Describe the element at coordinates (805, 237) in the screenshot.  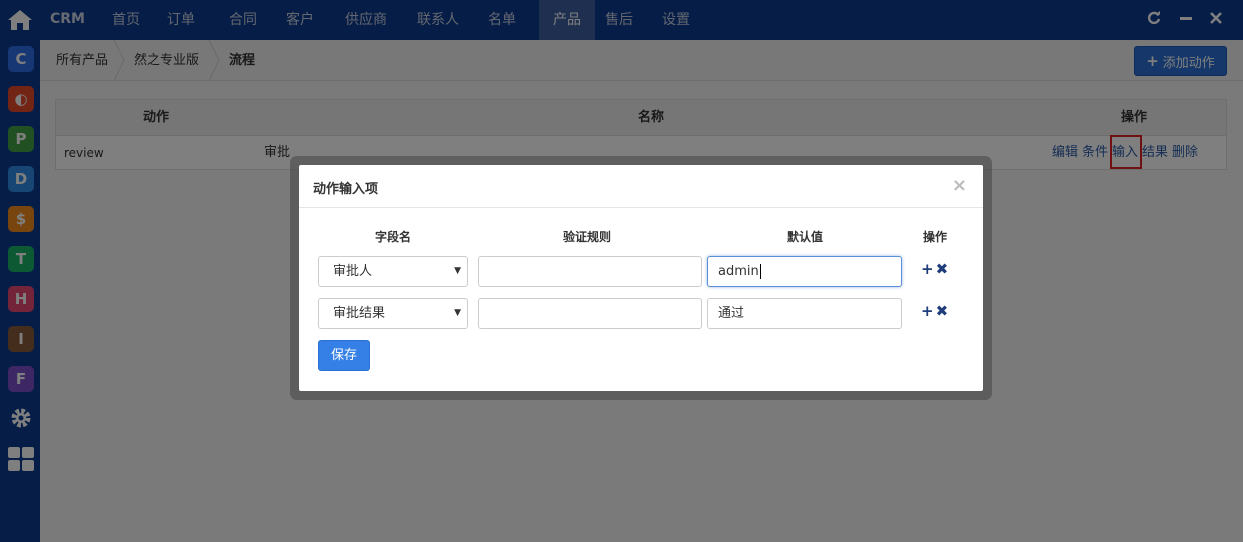
I see `column-header-default: 默认值` at that location.